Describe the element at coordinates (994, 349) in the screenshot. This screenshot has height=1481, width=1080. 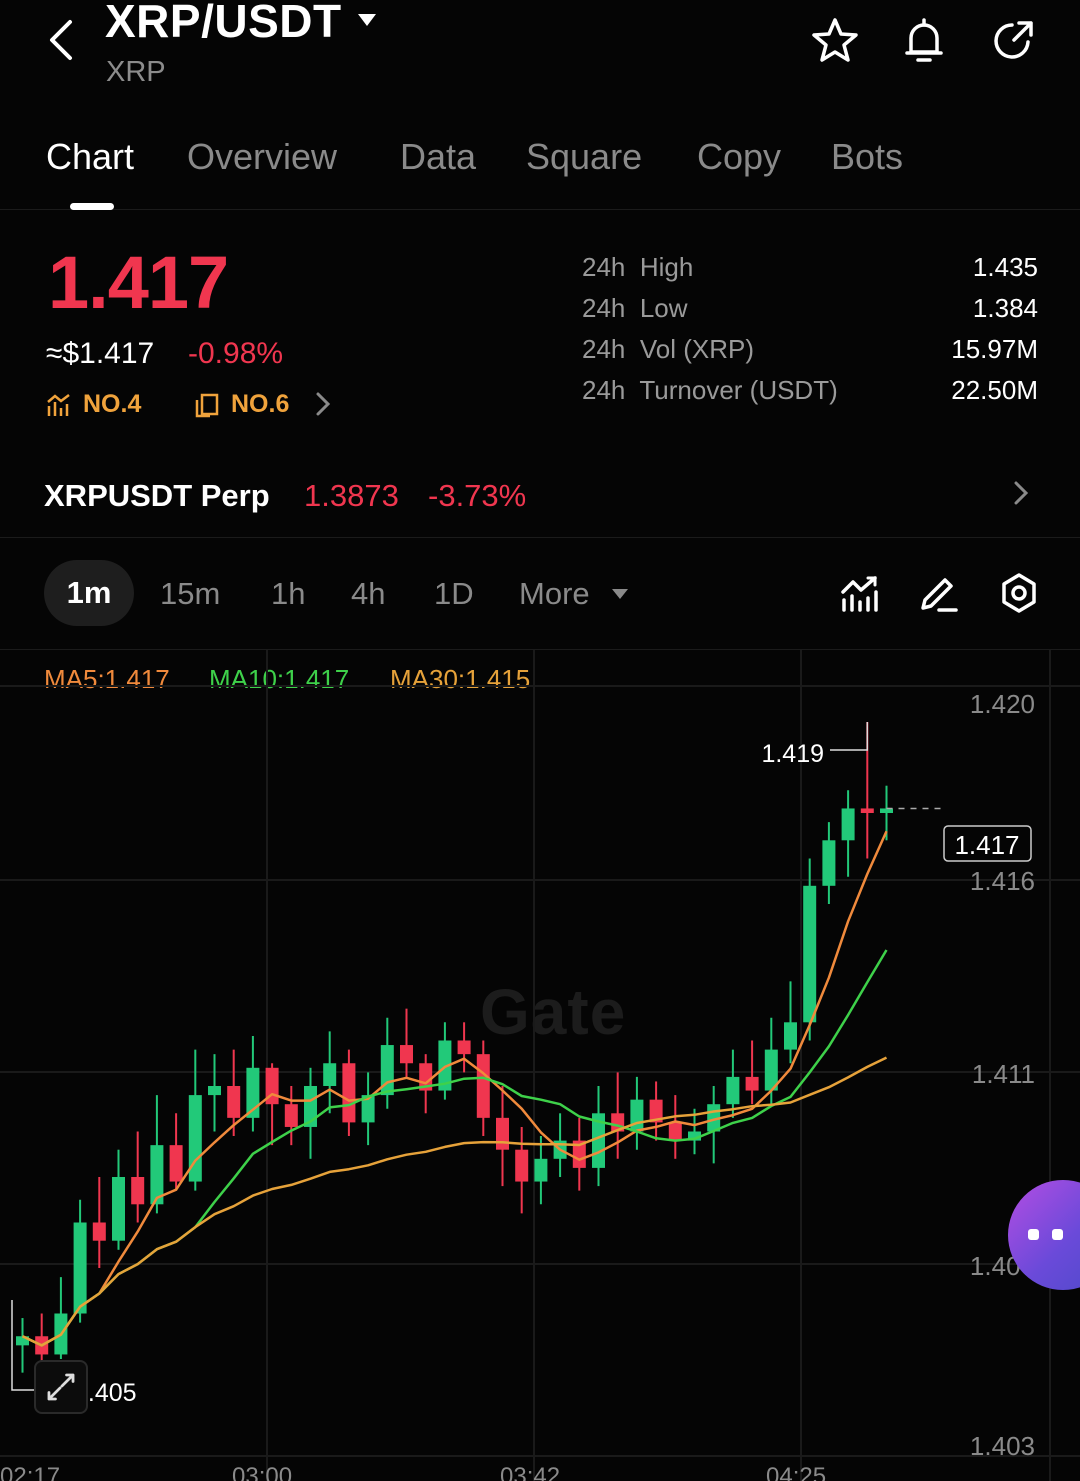
I see `stat-value: 15.97M` at that location.